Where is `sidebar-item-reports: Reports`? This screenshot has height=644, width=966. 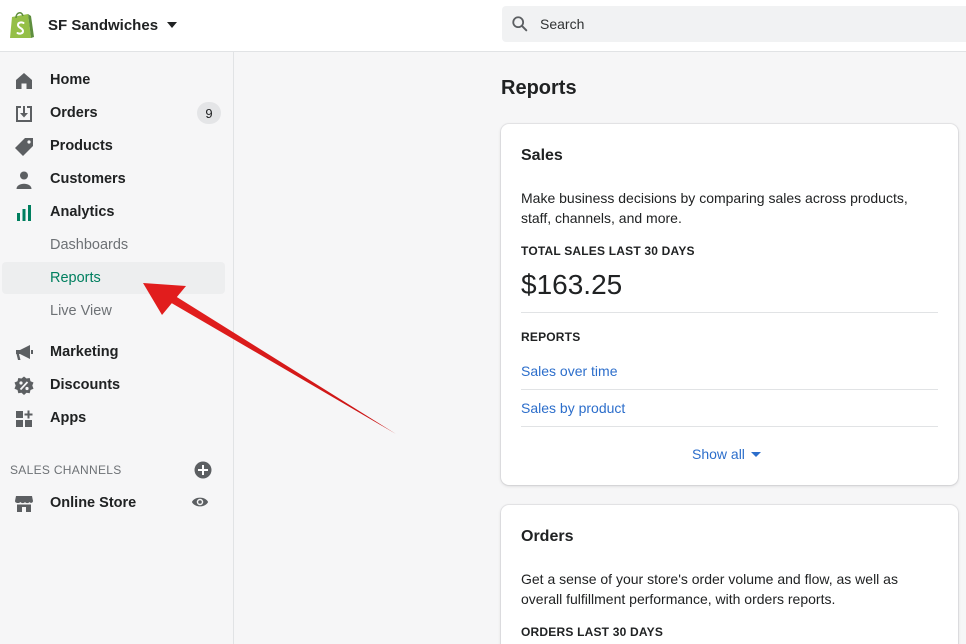
sidebar-item-reports: Reports is located at coordinates (113, 278).